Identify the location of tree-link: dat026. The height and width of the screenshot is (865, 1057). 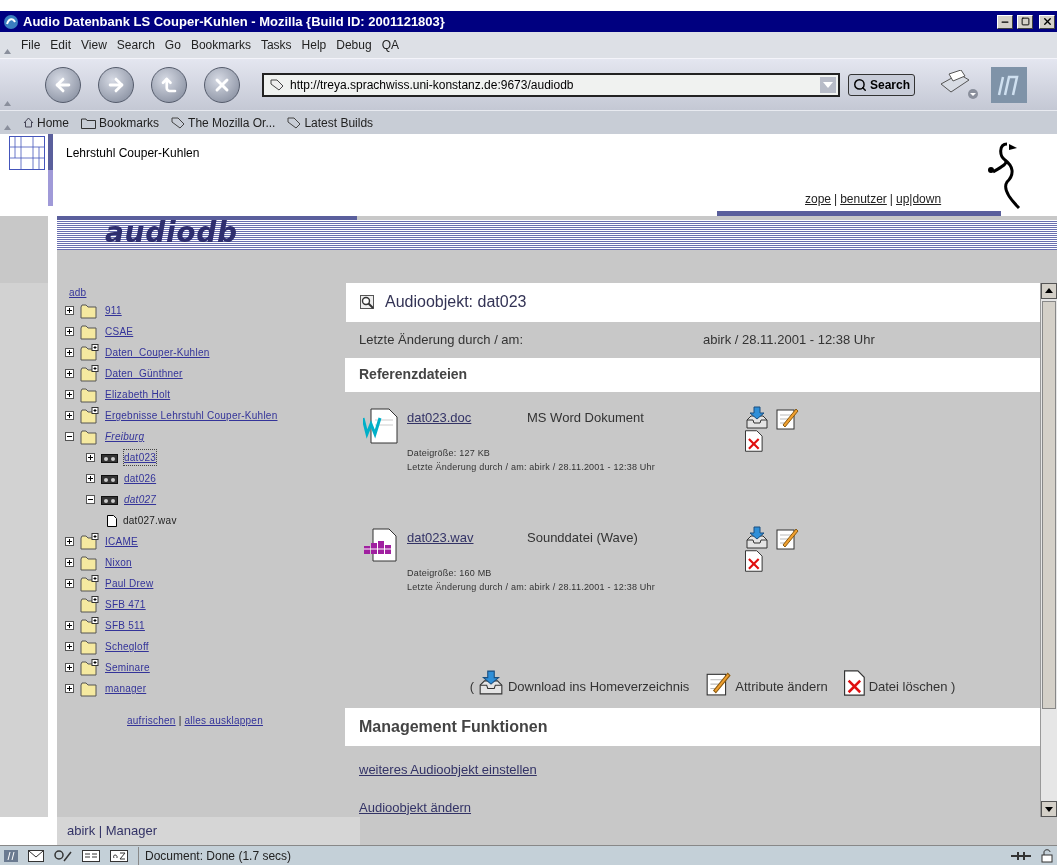
(140, 478).